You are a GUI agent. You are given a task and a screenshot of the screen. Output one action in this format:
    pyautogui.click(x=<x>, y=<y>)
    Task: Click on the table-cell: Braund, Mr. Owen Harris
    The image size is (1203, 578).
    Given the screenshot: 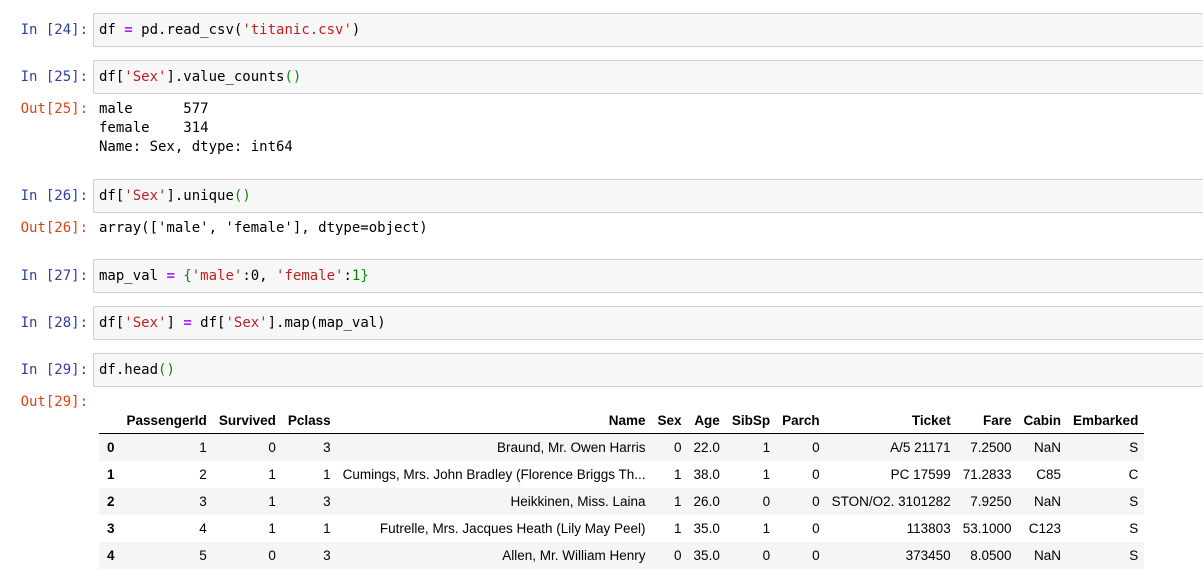 What is the action you would take?
    pyautogui.click(x=571, y=447)
    